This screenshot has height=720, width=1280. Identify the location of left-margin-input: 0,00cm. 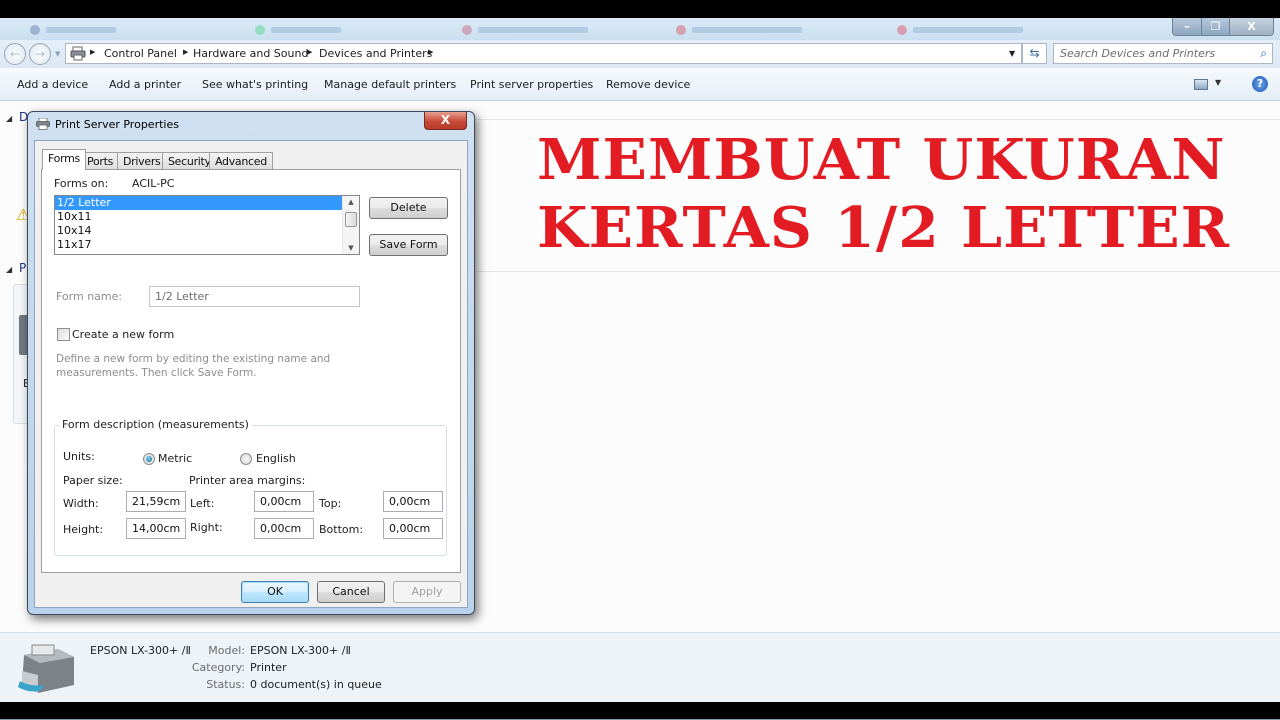
(284, 501).